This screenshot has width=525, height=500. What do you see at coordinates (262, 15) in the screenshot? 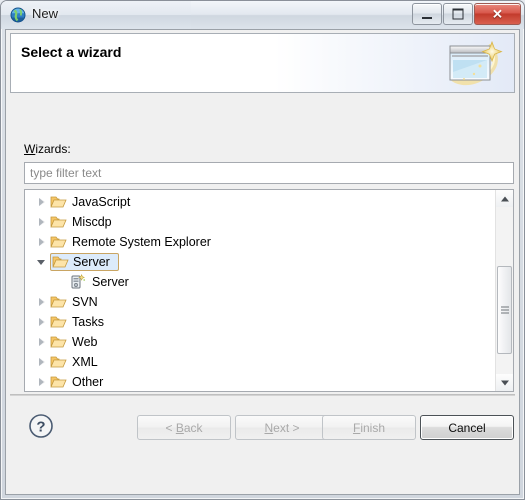
I see `title-bar: New ✕` at bounding box center [262, 15].